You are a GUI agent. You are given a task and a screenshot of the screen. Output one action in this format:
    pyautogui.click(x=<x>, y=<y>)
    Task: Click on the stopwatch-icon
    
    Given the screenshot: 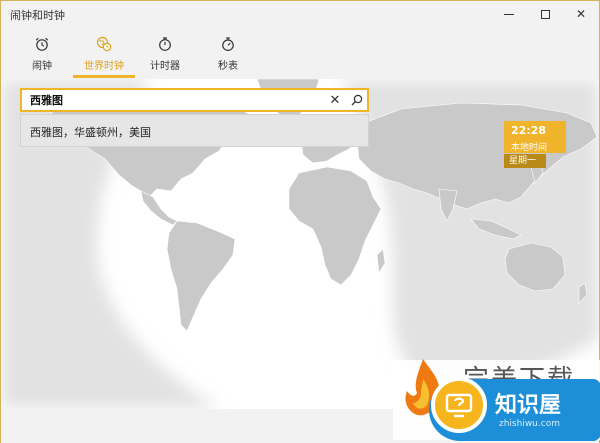 What is the action you would take?
    pyautogui.click(x=228, y=44)
    